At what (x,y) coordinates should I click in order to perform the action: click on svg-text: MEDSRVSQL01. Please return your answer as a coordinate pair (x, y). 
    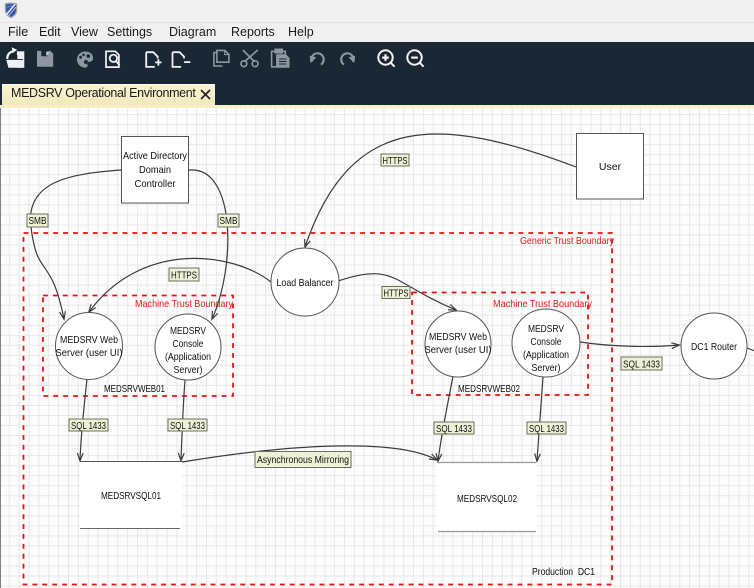
    Looking at the image, I should click on (131, 496).